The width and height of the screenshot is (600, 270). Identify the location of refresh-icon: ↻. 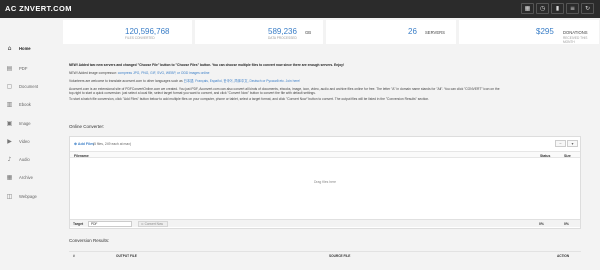
(587, 8).